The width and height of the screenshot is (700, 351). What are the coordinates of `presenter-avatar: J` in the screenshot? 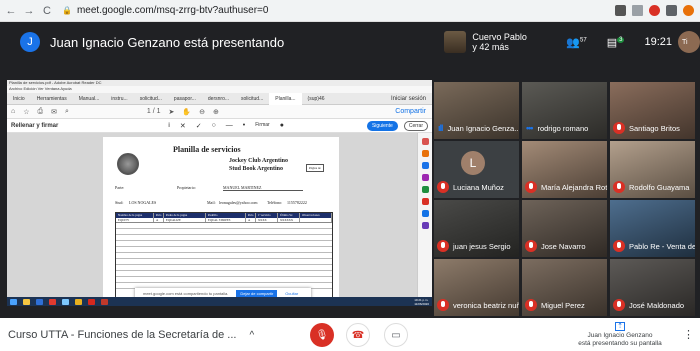 It's located at (30, 42).